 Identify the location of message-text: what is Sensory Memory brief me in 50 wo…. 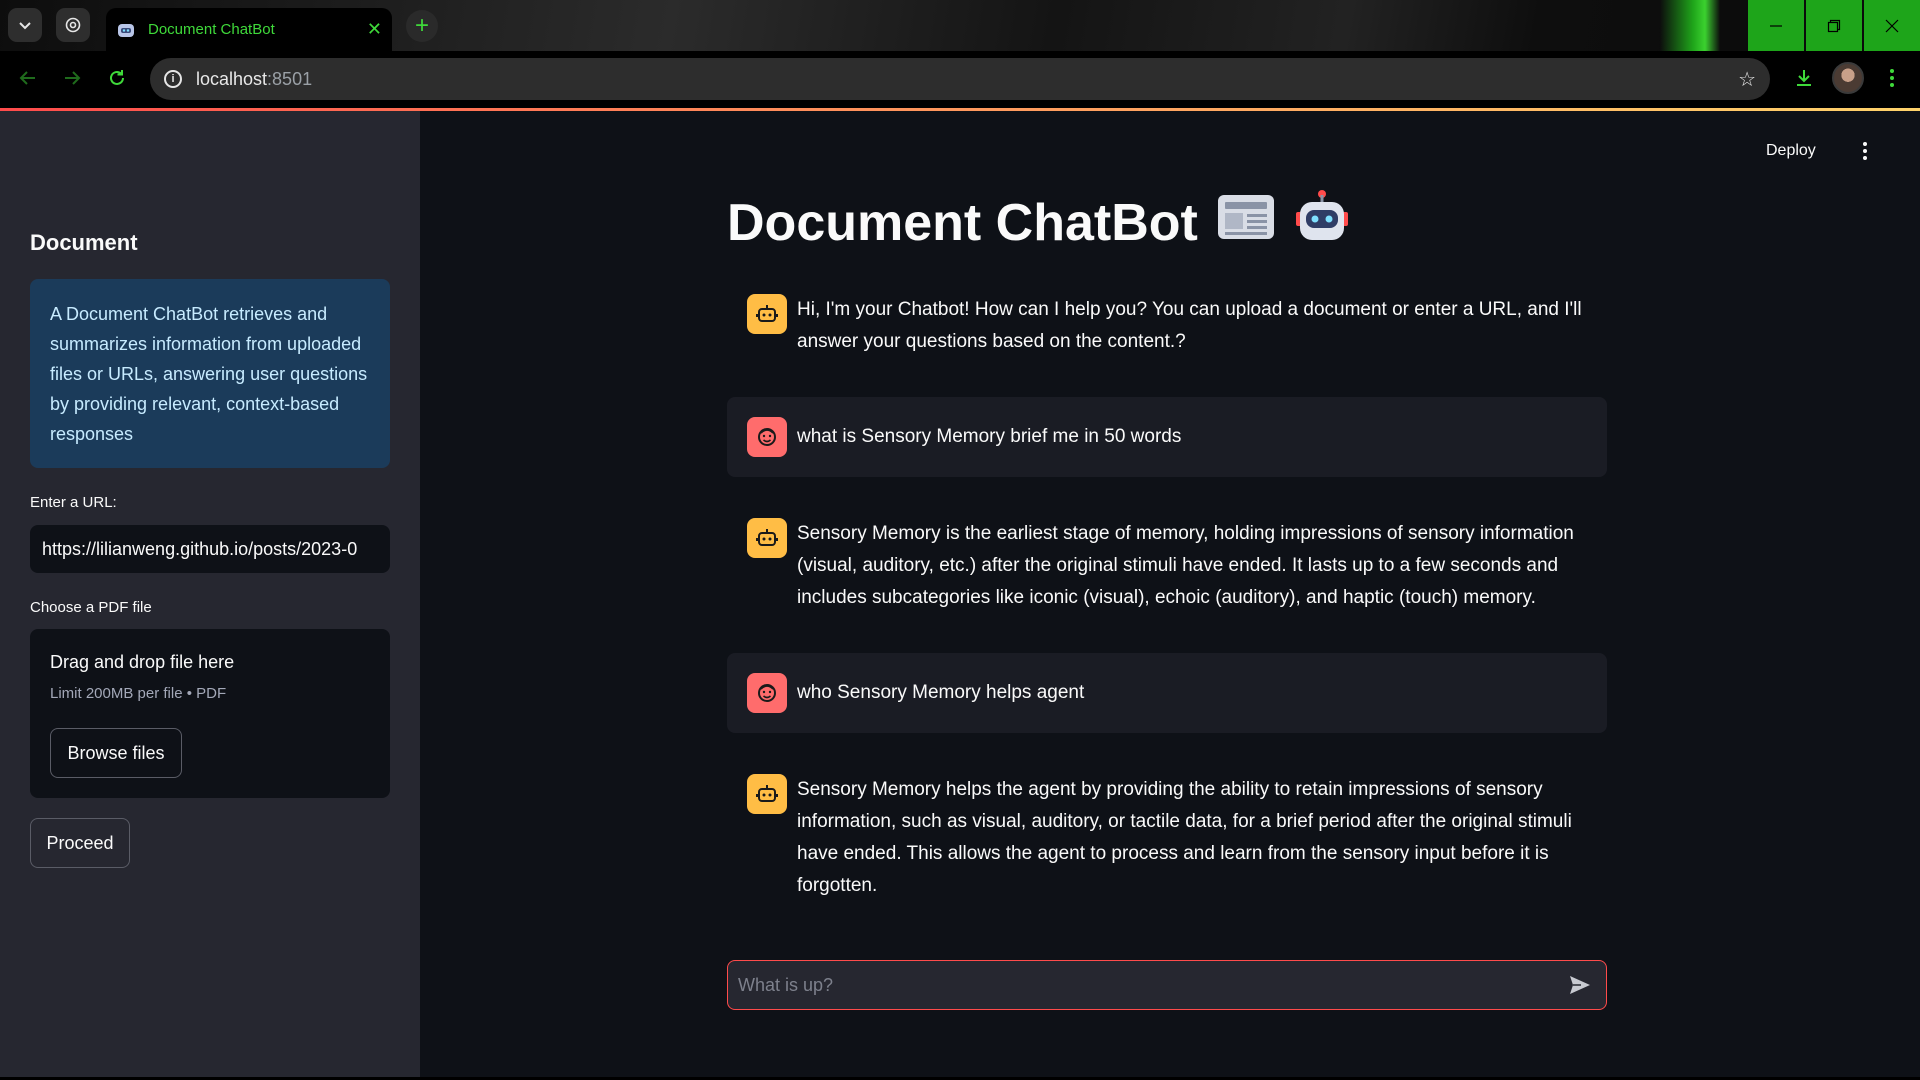
(989, 436).